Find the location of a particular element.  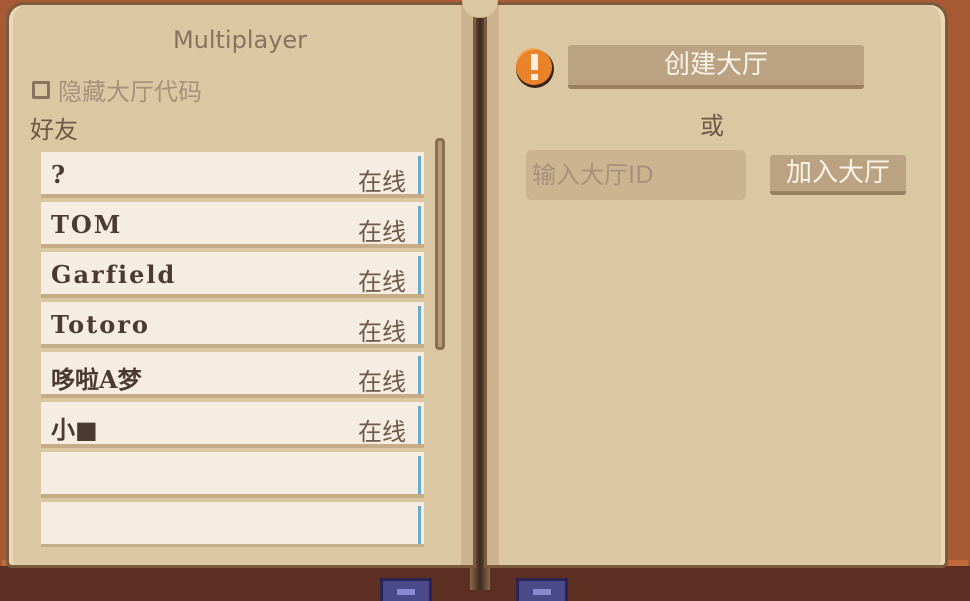

friend-name: 小■ is located at coordinates (74, 429).